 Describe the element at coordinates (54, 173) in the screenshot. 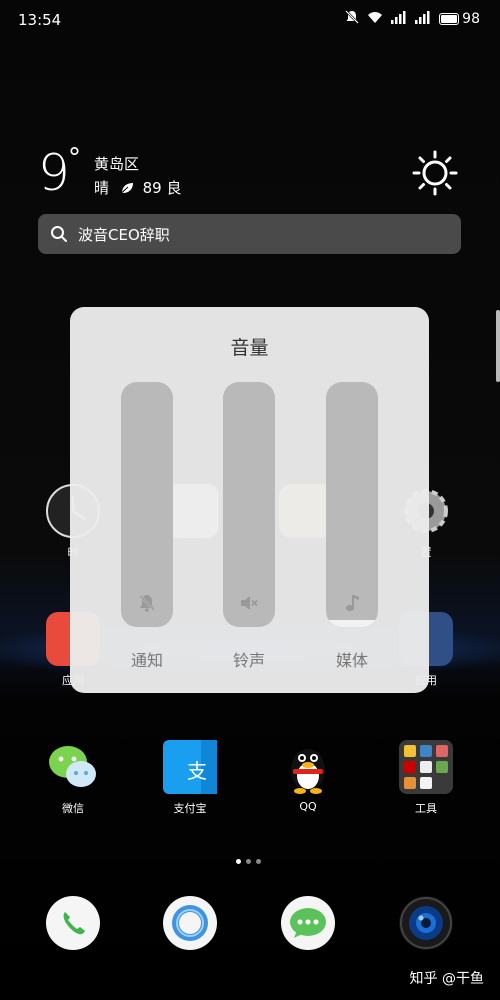

I see `temperature: 9` at that location.